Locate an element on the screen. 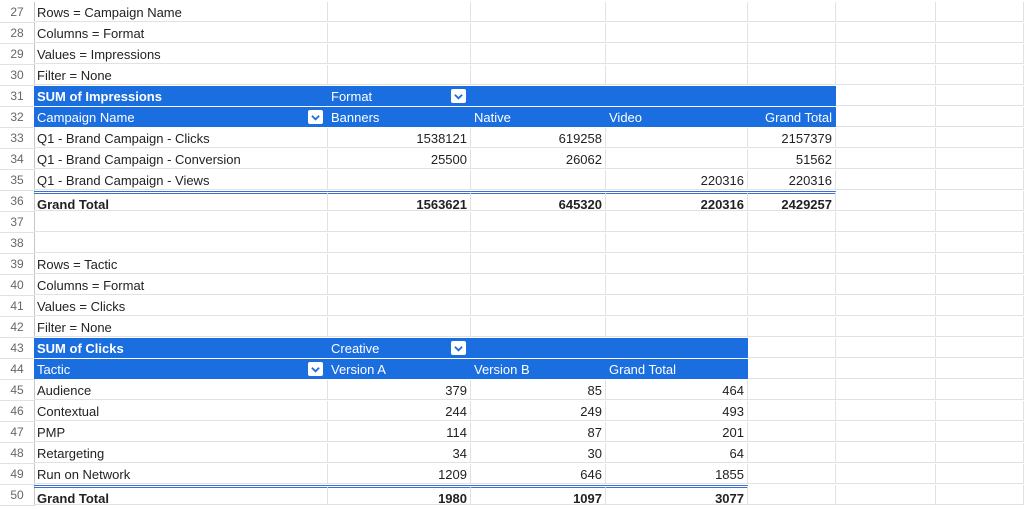  row-number: 28 is located at coordinates (17, 33).